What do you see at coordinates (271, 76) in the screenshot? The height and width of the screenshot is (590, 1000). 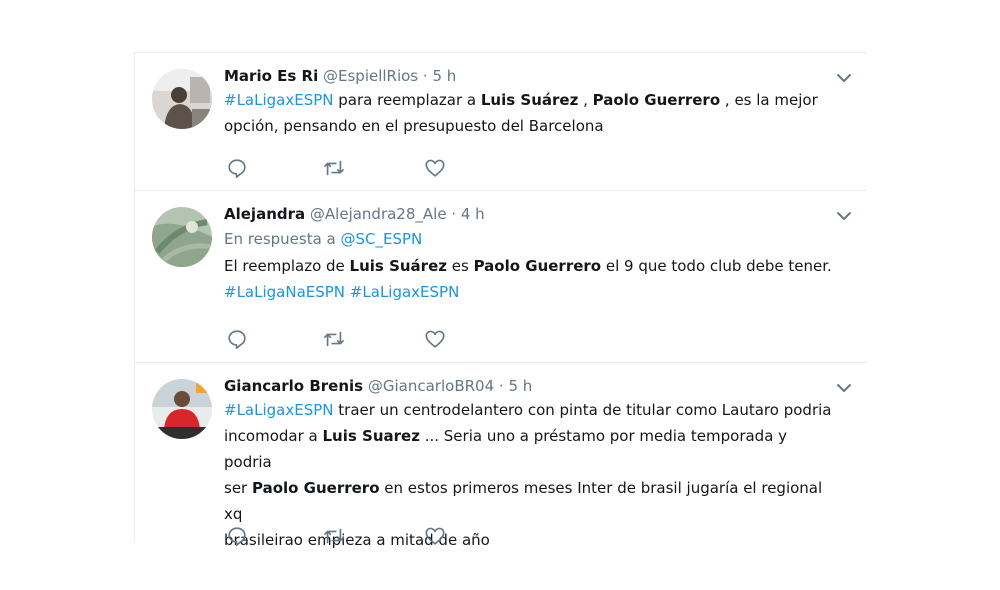 I see `display-name: Mario Es Ri` at bounding box center [271, 76].